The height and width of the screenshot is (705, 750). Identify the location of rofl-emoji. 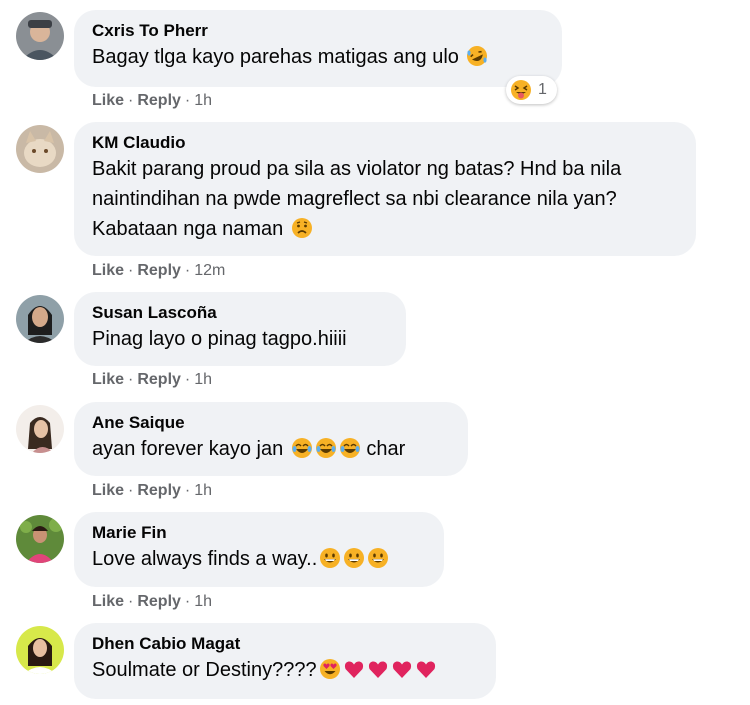
(477, 56).